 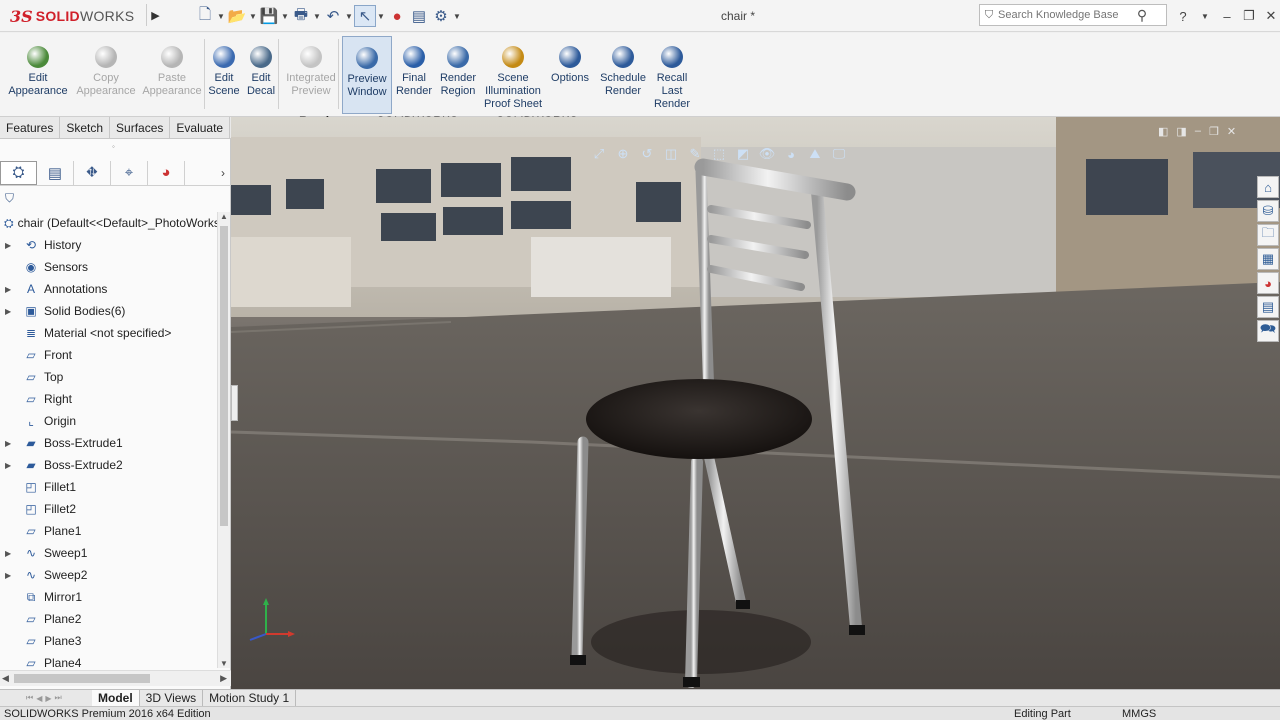 I want to click on tree-item-fillet2: ◰ Fillet2, so click(x=108, y=509).